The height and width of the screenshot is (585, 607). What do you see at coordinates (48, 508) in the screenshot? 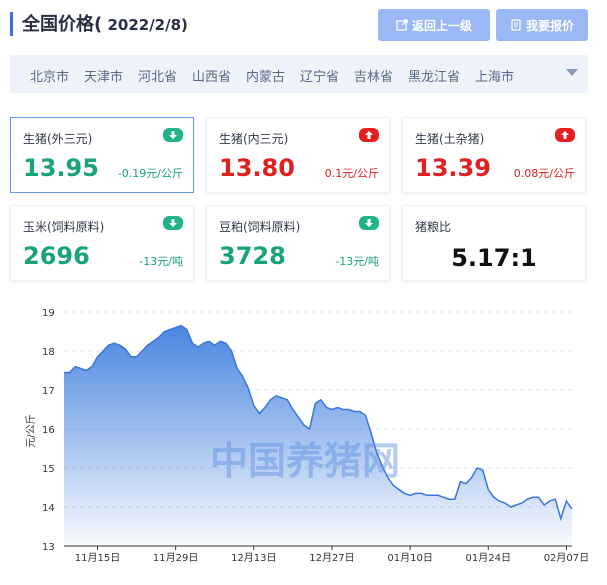
I see `y-tick-label: 14` at bounding box center [48, 508].